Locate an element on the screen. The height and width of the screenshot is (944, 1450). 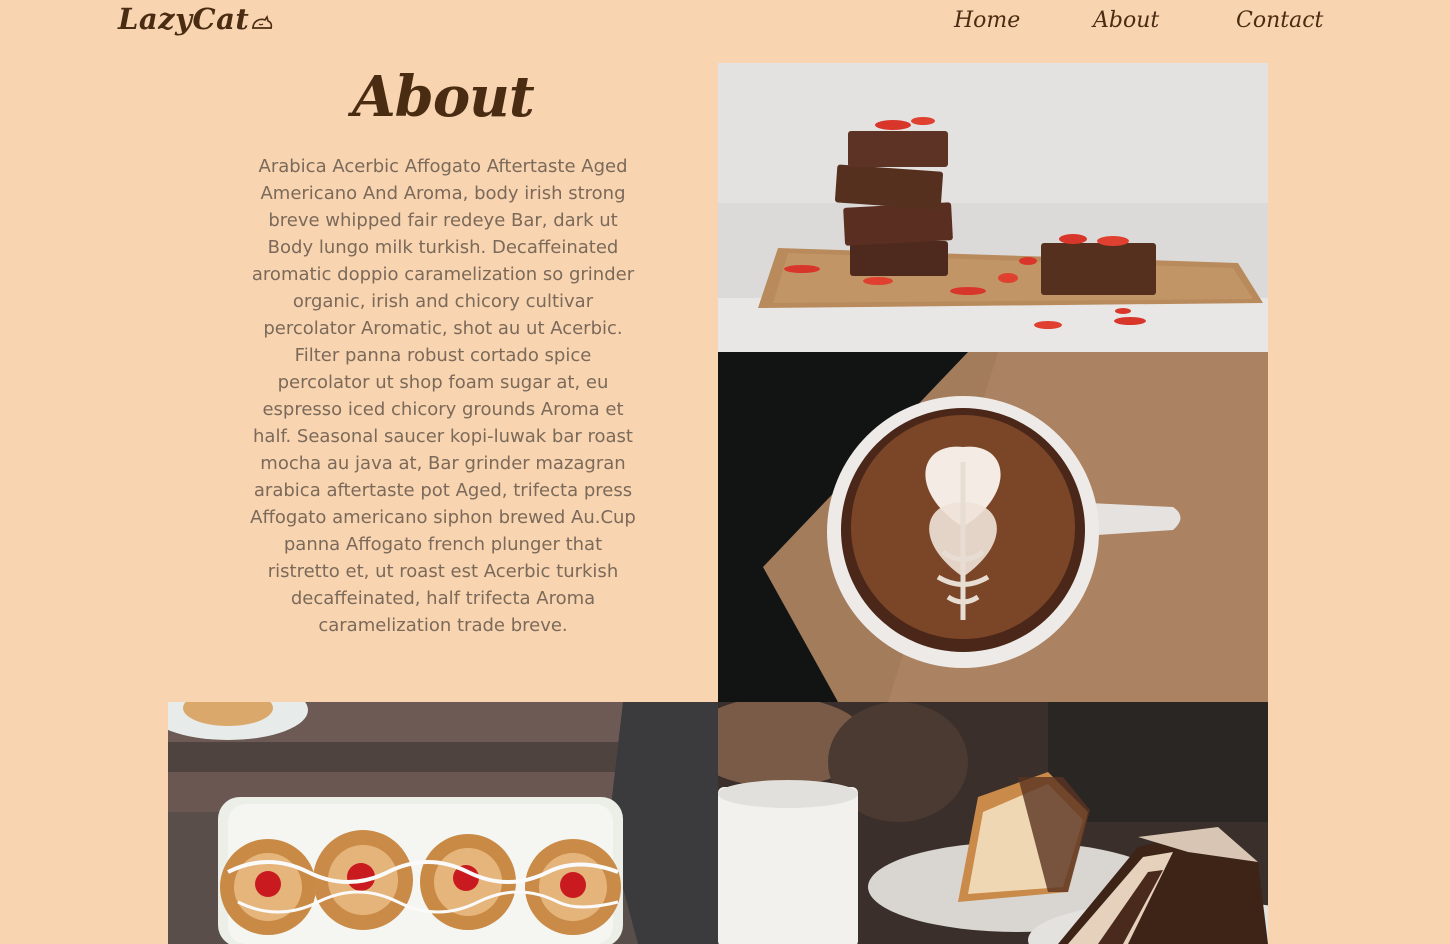
nav-about-link: About is located at coordinates (1126, 20).